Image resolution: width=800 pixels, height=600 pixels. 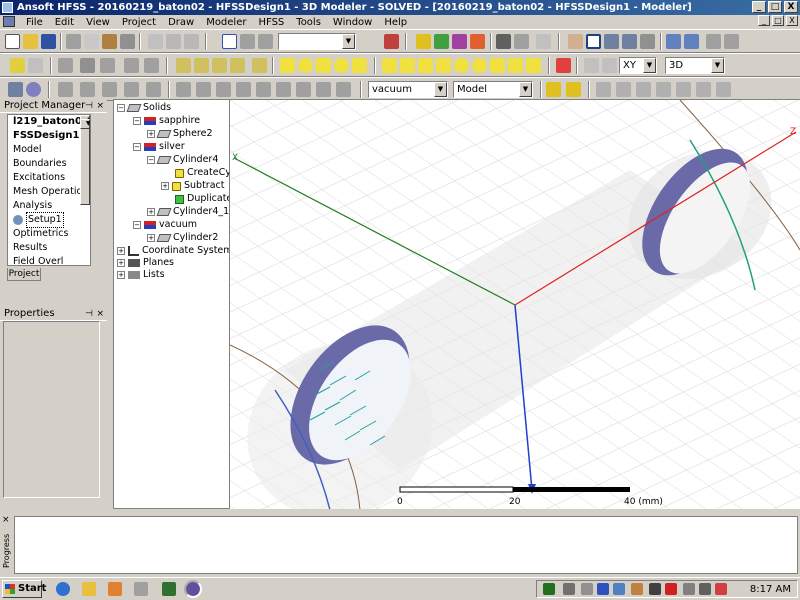 What do you see at coordinates (593, 41) in the screenshot?
I see `rotate-icon` at bounding box center [593, 41].